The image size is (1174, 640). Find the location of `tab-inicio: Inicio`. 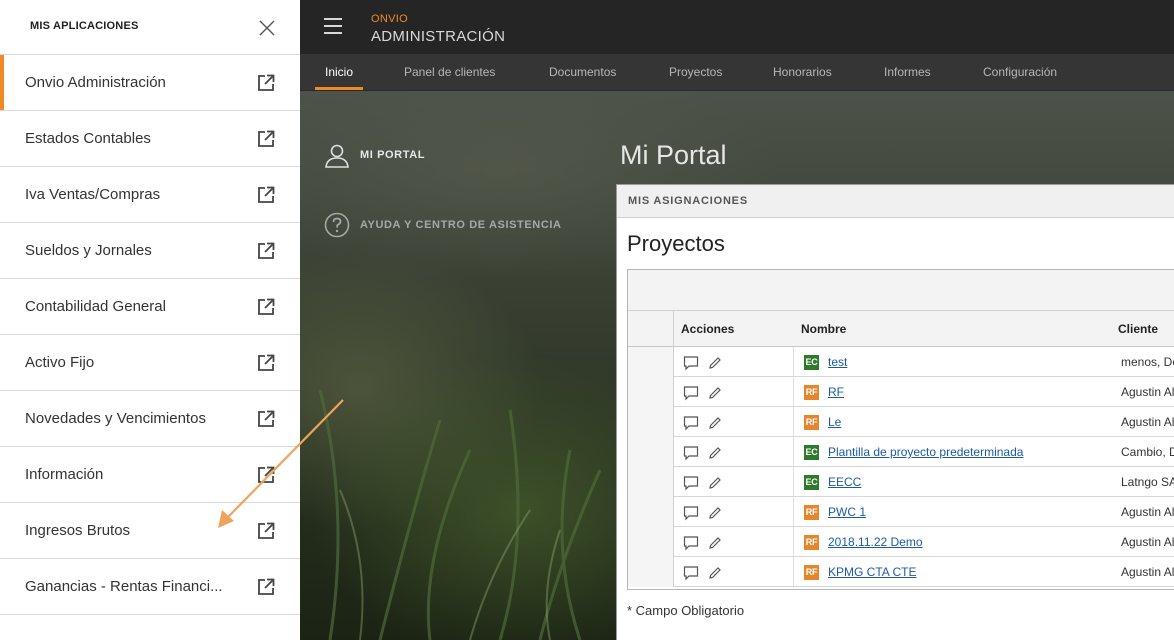

tab-inicio: Inicio is located at coordinates (339, 72).